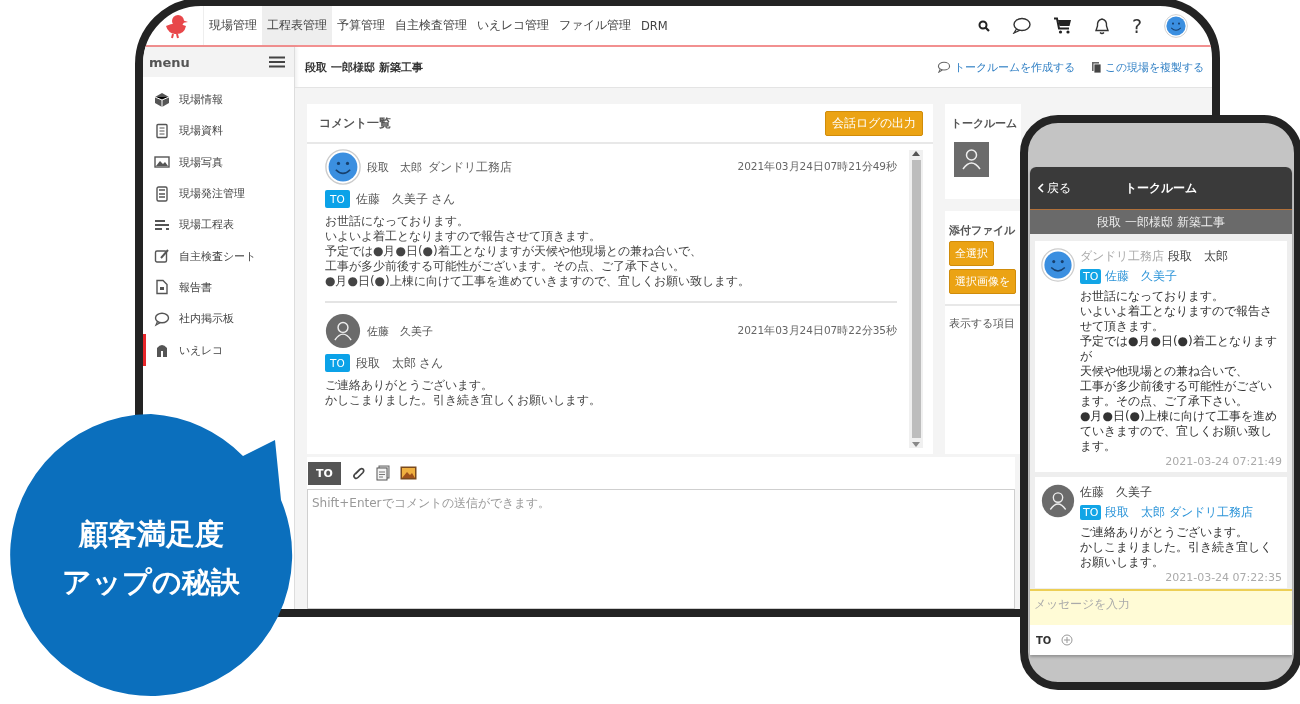 The height and width of the screenshot is (704, 1300). Describe the element at coordinates (817, 331) in the screenshot. I see `comment-date: 2021年03月24日07時22分35秒` at that location.